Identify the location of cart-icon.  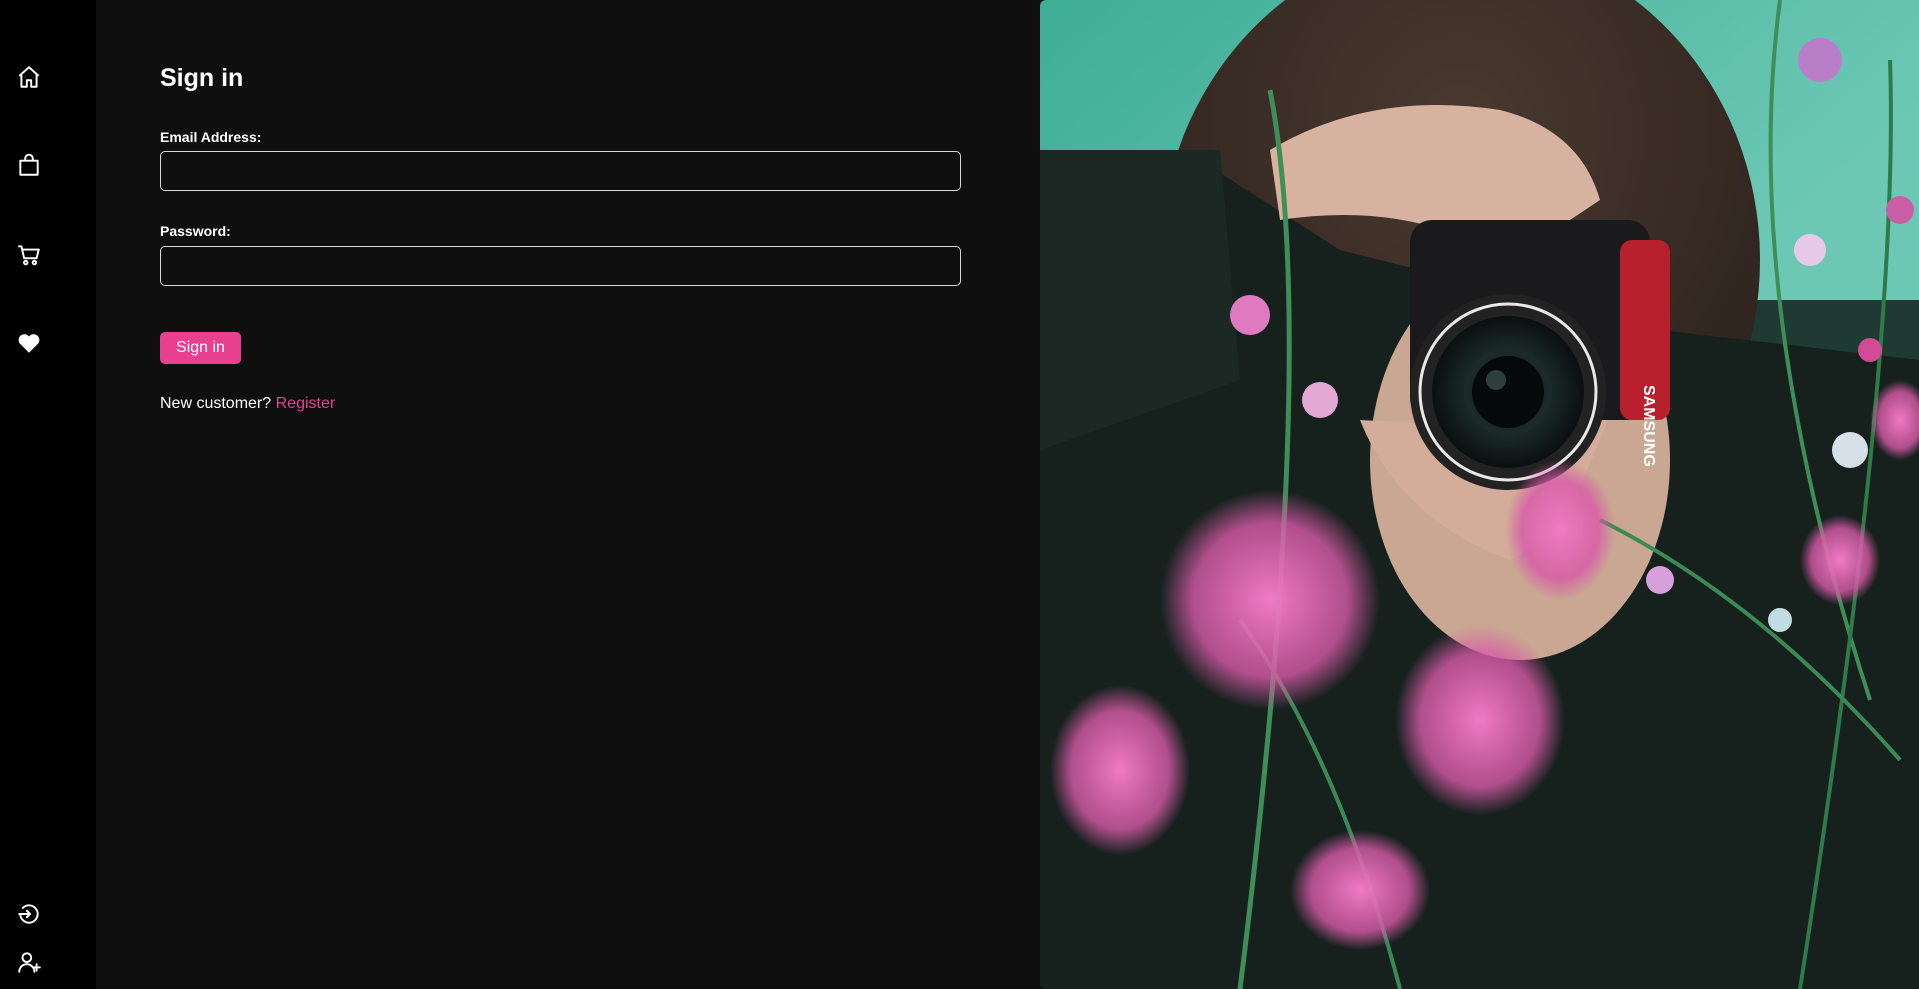
(29, 255).